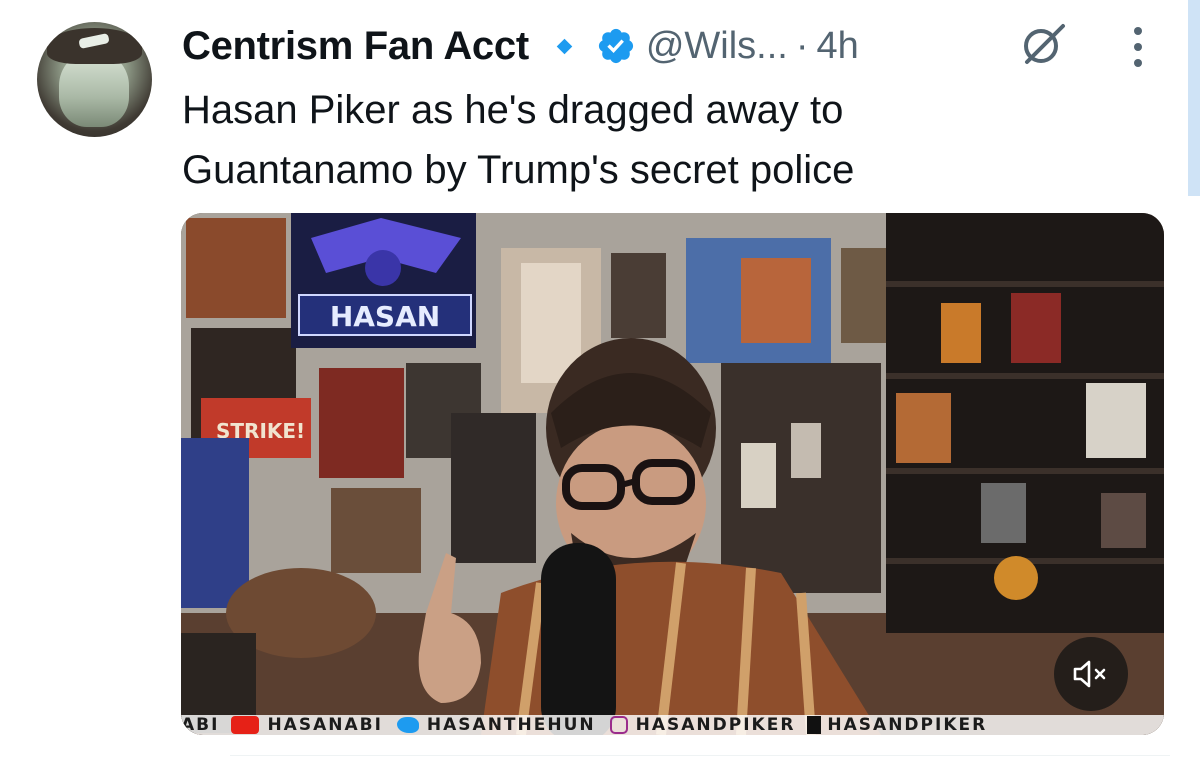 The image size is (1200, 758). I want to click on tweet-text-line: Guantanamo by Trump's secret police, so click(518, 170).